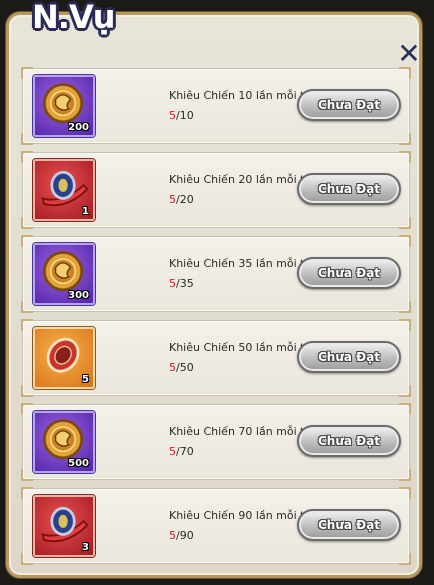 The width and height of the screenshot is (434, 585). What do you see at coordinates (85, 211) in the screenshot?
I see `reward-quantity: 1` at bounding box center [85, 211].